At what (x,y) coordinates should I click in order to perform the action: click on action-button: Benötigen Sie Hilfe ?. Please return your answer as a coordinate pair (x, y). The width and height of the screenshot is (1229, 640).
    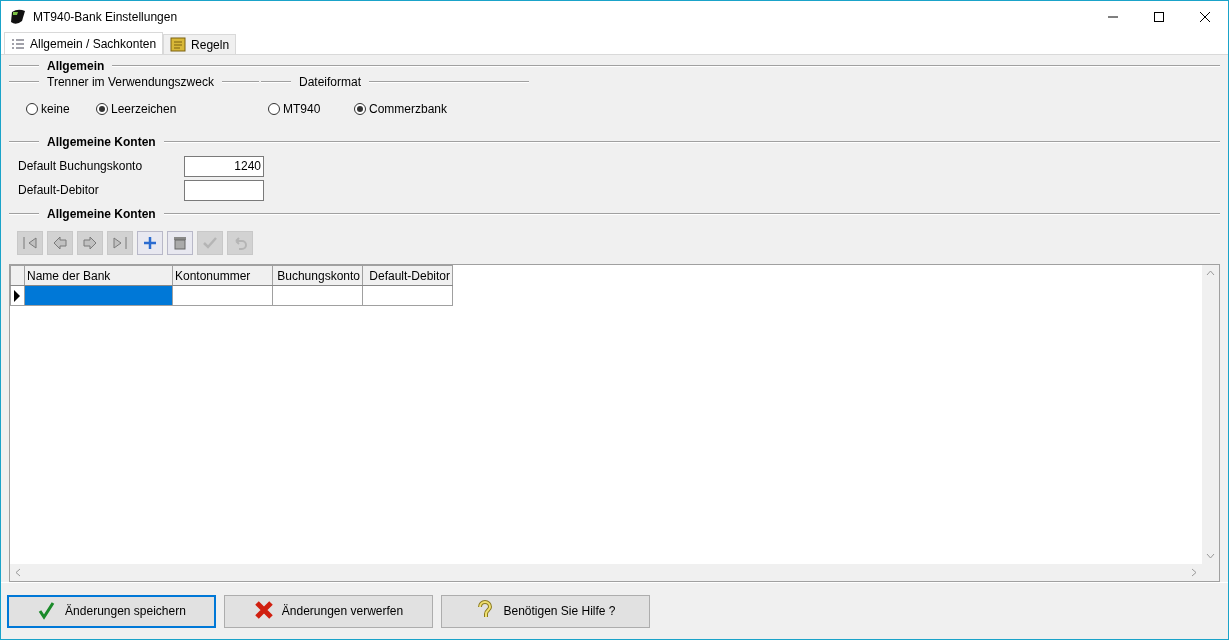
    Looking at the image, I should click on (545, 611).